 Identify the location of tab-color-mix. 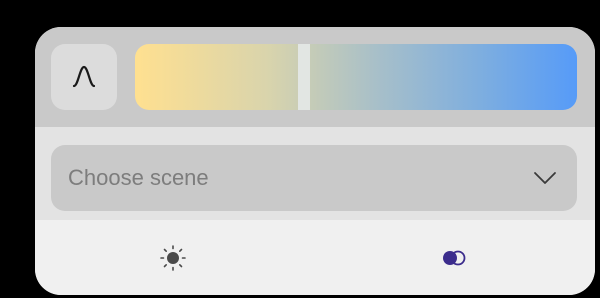
(454, 258).